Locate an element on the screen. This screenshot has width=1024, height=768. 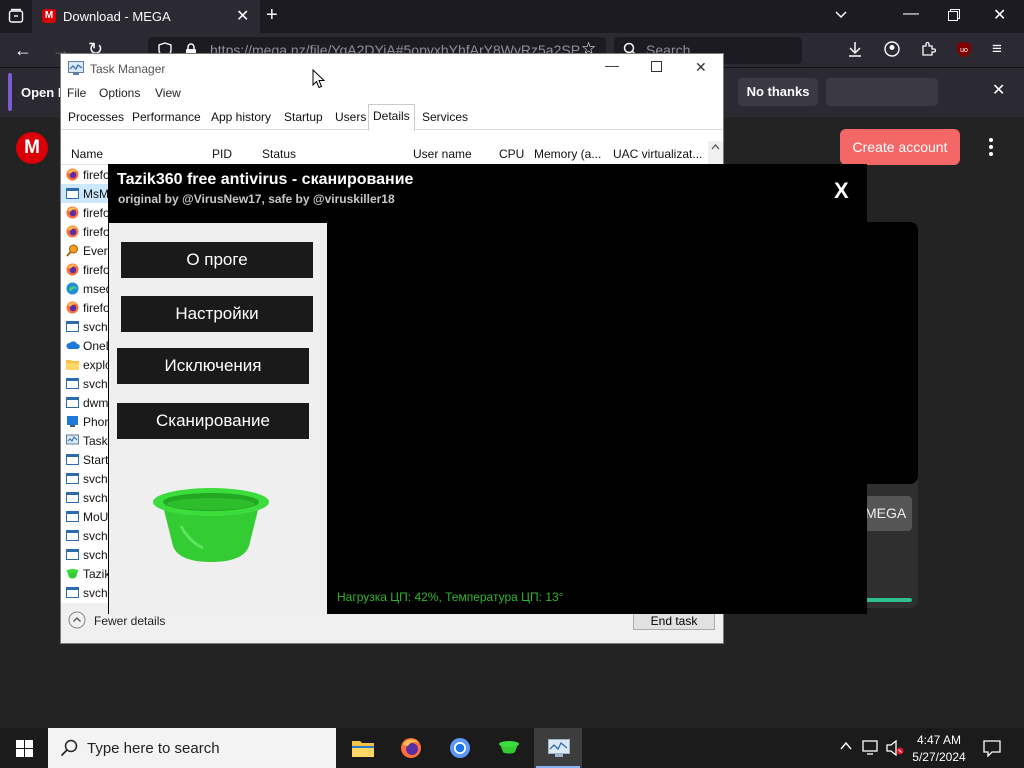
table-row: MsM is located at coordinates (85, 193).